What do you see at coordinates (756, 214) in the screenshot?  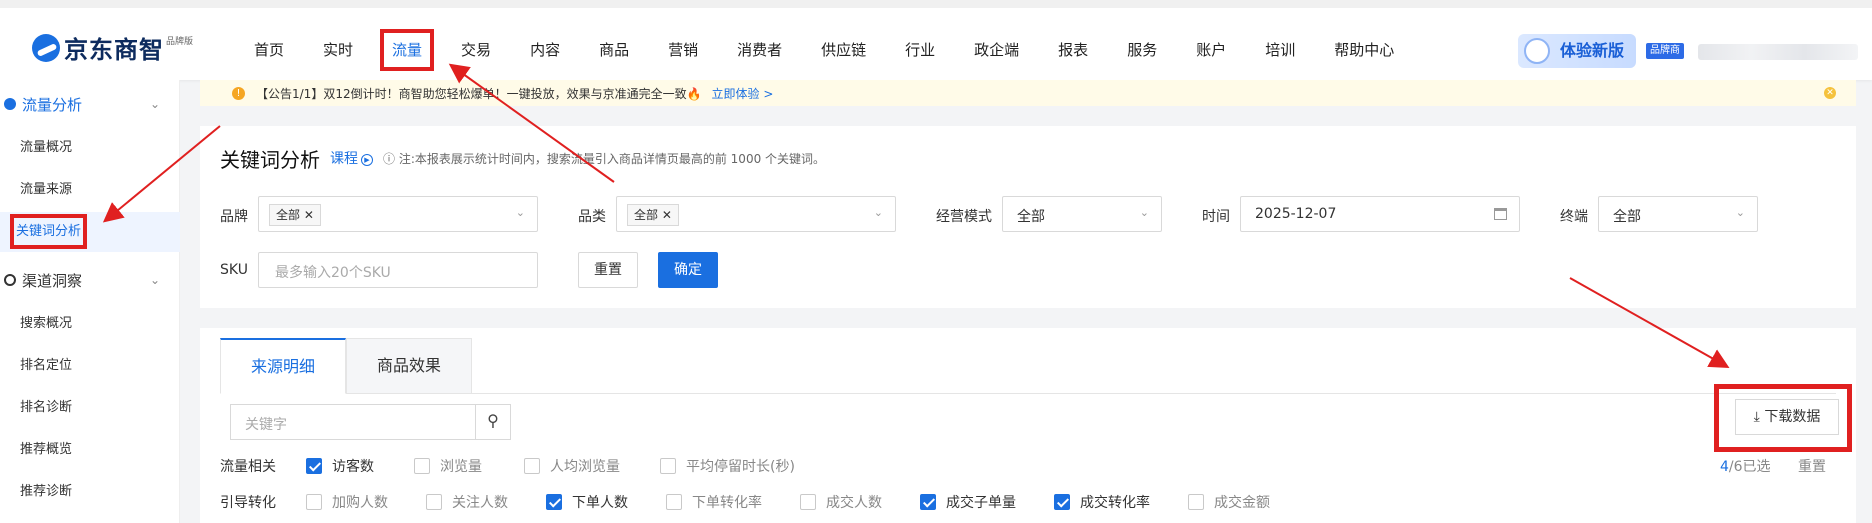 I see `category-select: 全部 ✕ ⌄` at bounding box center [756, 214].